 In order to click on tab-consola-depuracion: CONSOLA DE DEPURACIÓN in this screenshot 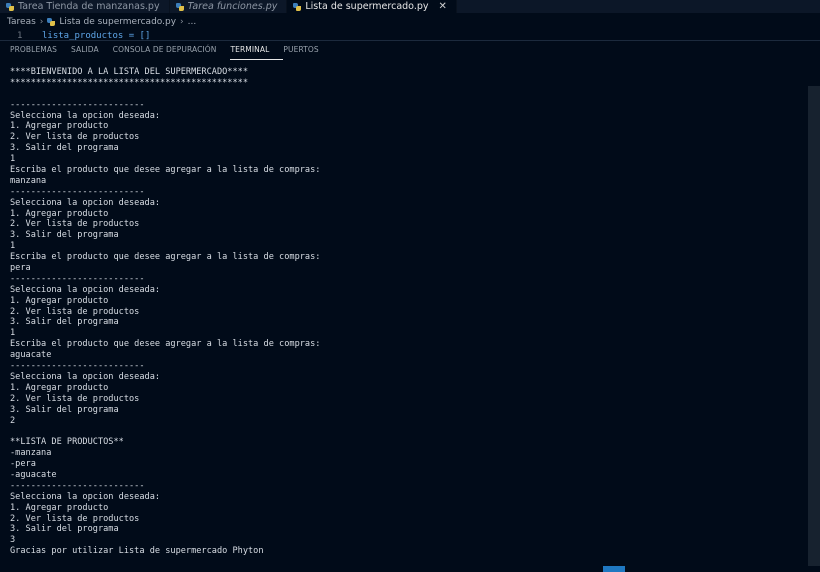, I will do `click(172, 50)`.